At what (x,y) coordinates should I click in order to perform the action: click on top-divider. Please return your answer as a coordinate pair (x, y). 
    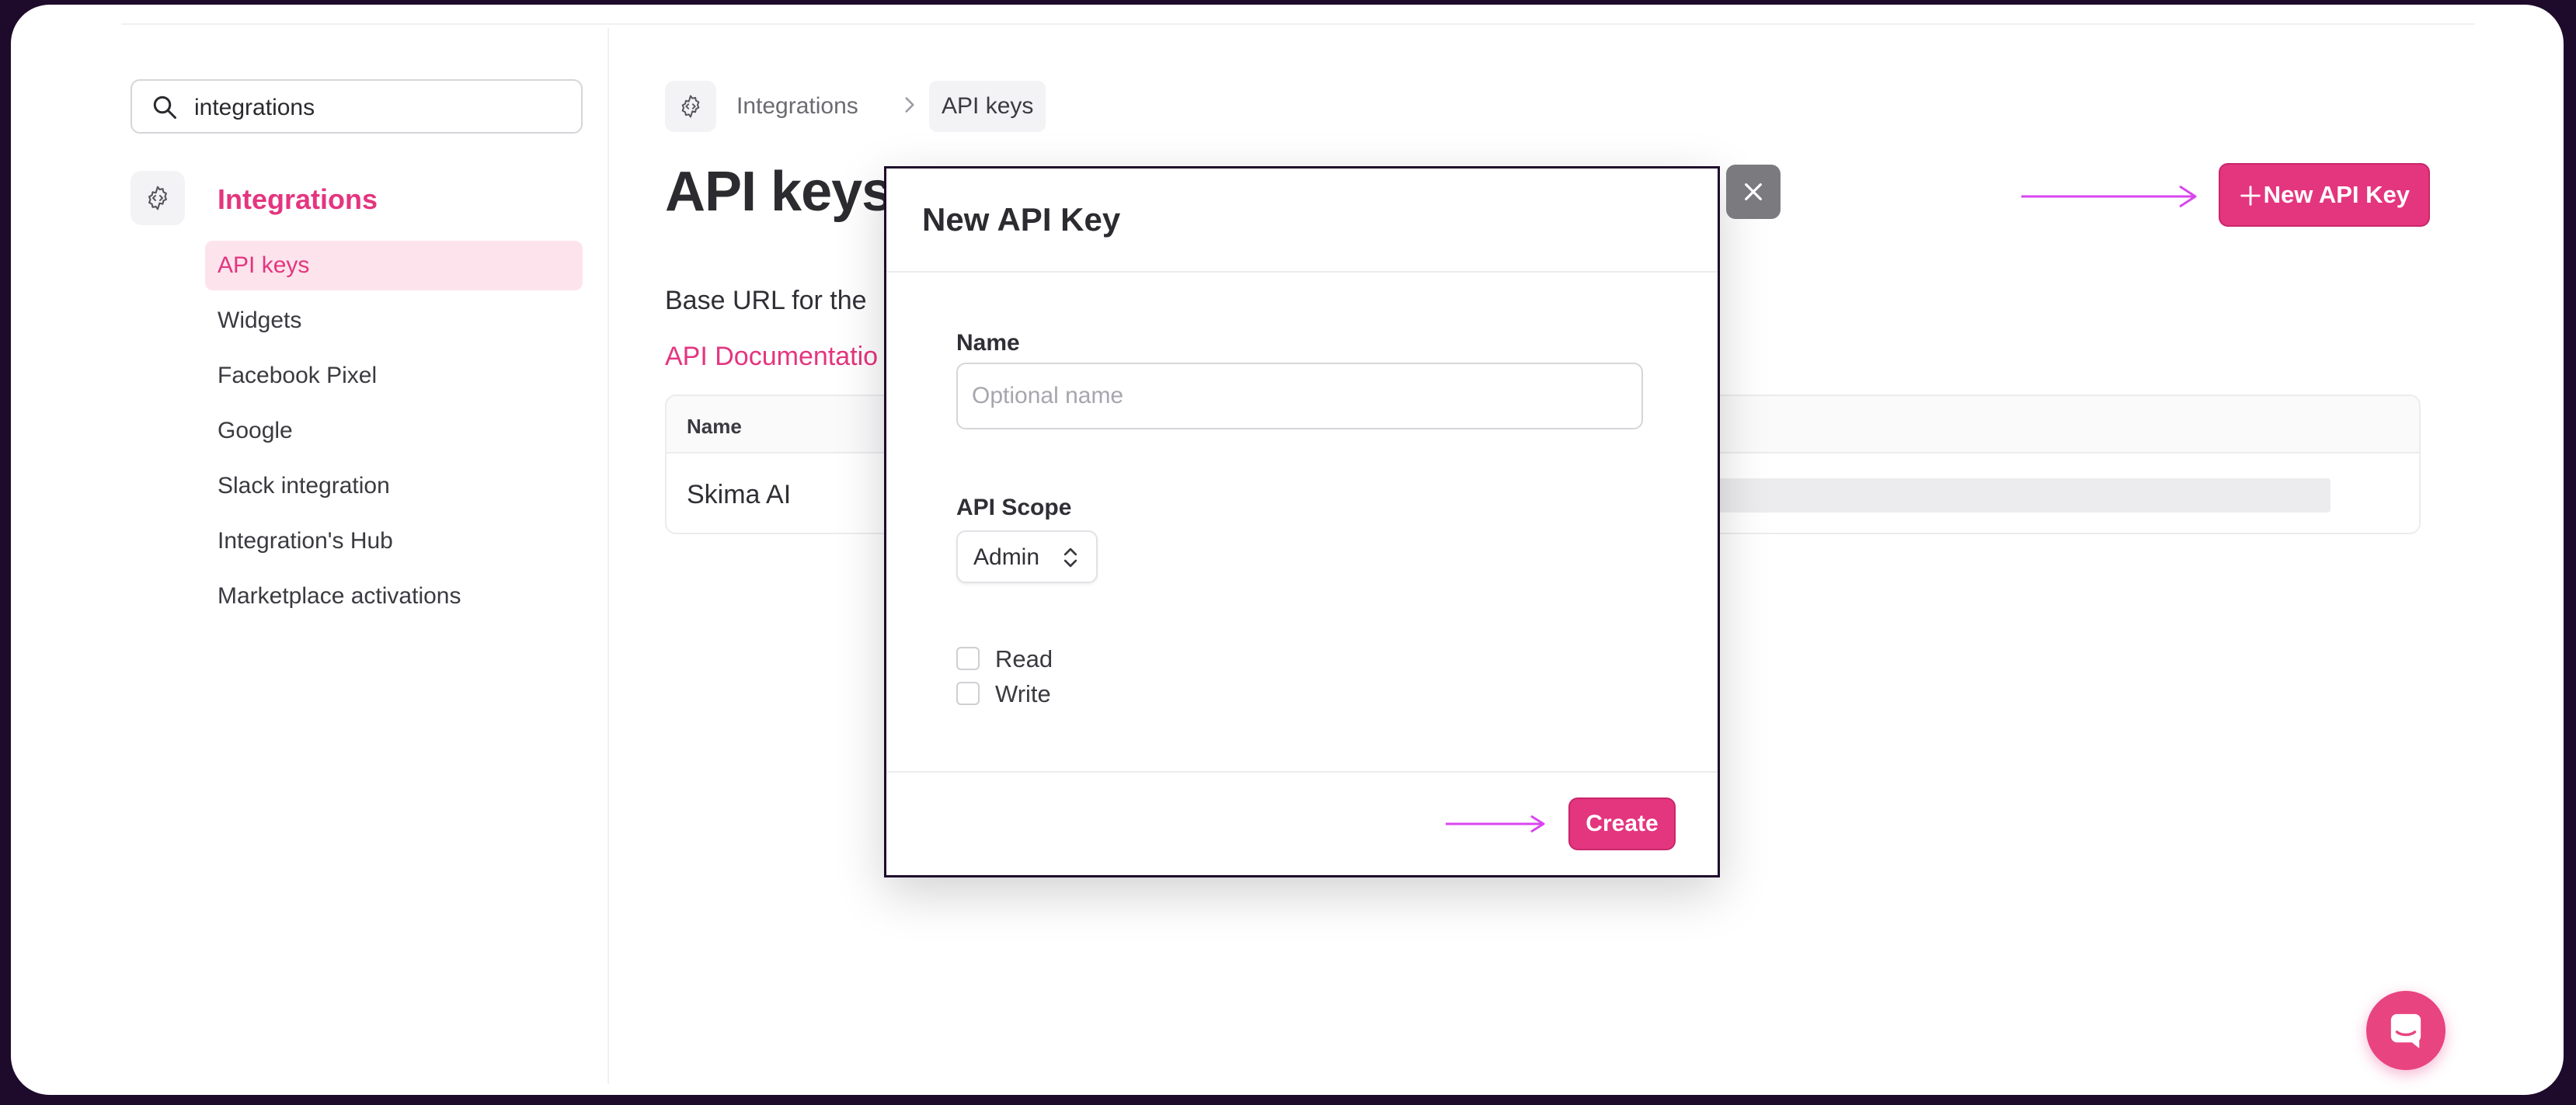
    Looking at the image, I should click on (1298, 24).